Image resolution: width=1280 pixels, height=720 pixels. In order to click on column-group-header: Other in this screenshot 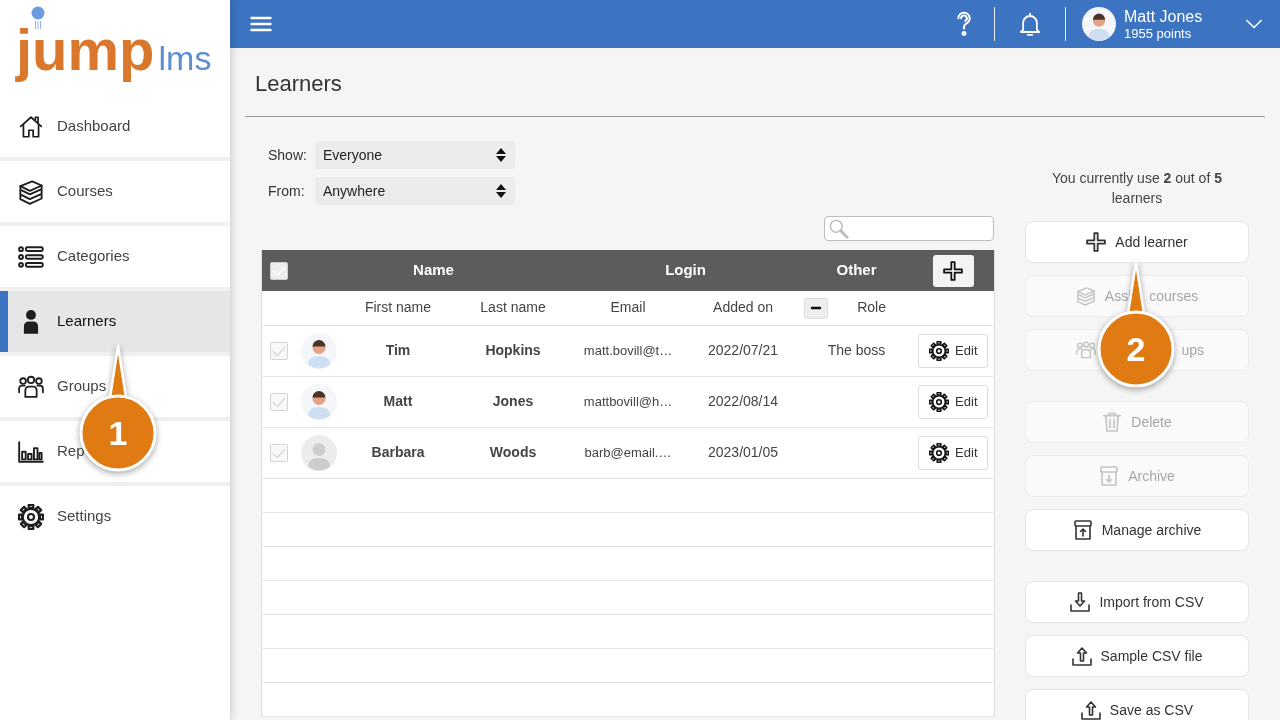, I will do `click(856, 270)`.